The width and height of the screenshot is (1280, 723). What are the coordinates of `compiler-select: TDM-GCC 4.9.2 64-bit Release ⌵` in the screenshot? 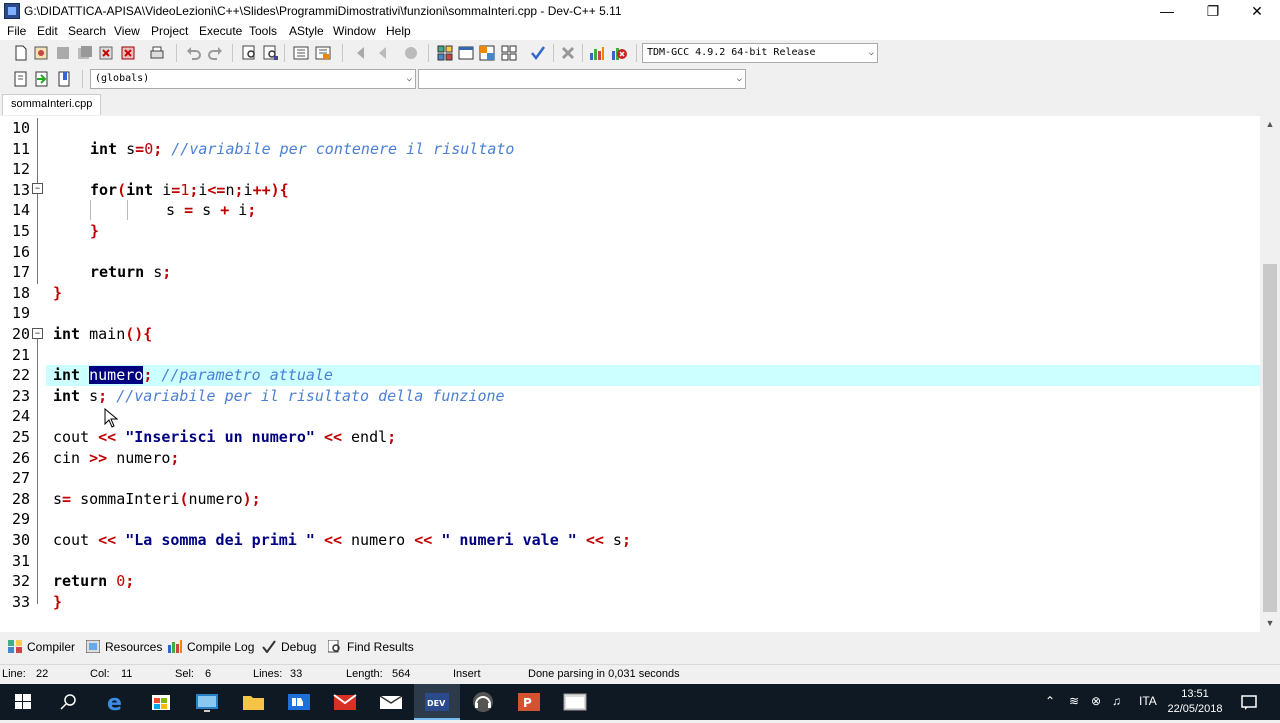 It's located at (760, 53).